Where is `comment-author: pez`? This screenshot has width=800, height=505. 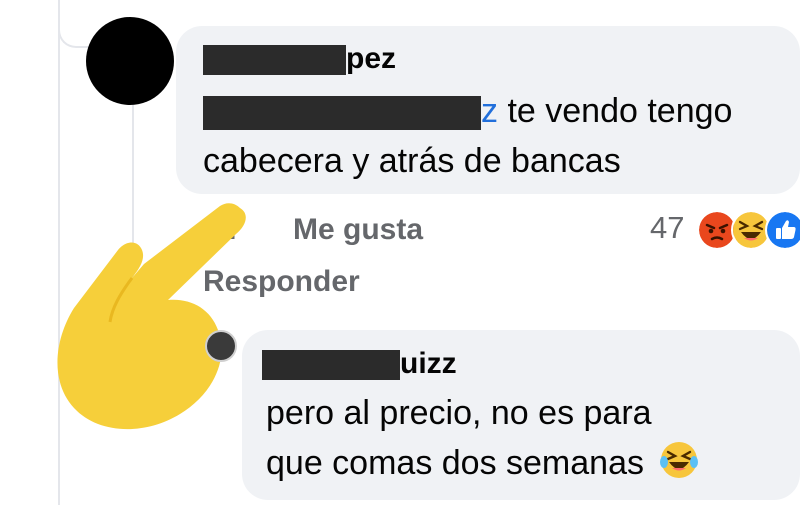 comment-author: pez is located at coordinates (299, 59).